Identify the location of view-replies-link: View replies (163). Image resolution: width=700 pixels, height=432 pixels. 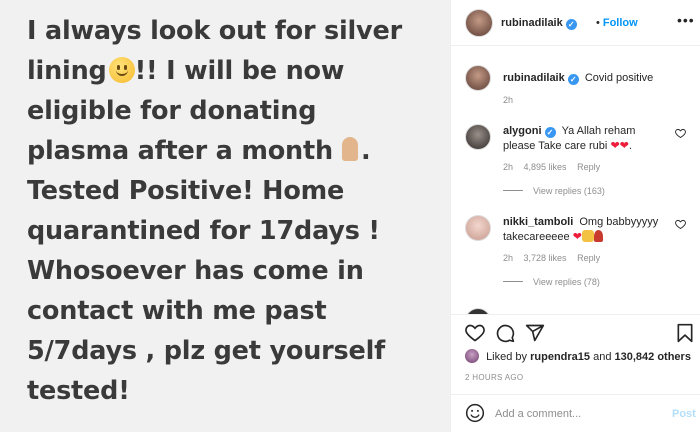
(554, 191).